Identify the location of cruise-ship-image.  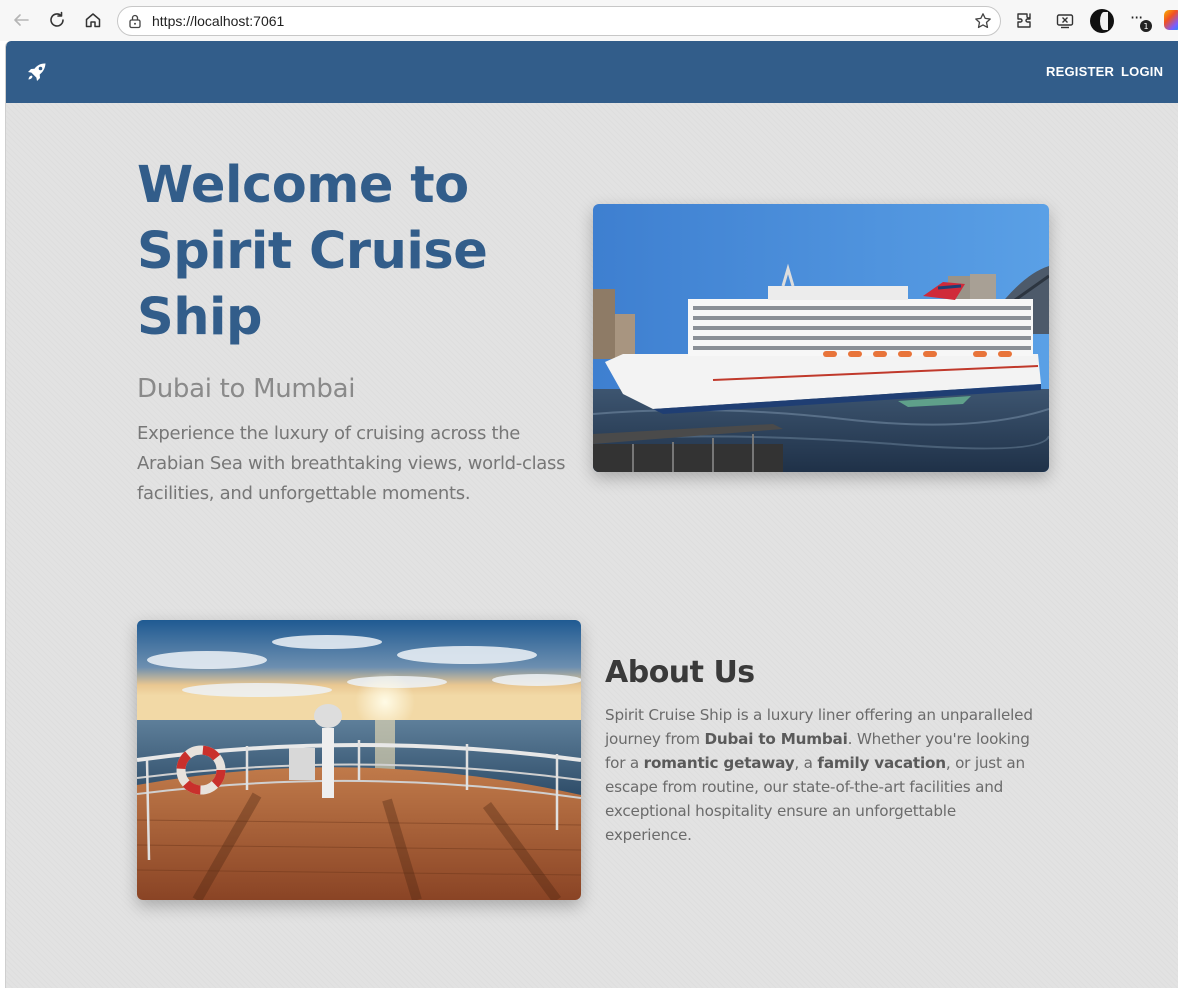
(821, 338).